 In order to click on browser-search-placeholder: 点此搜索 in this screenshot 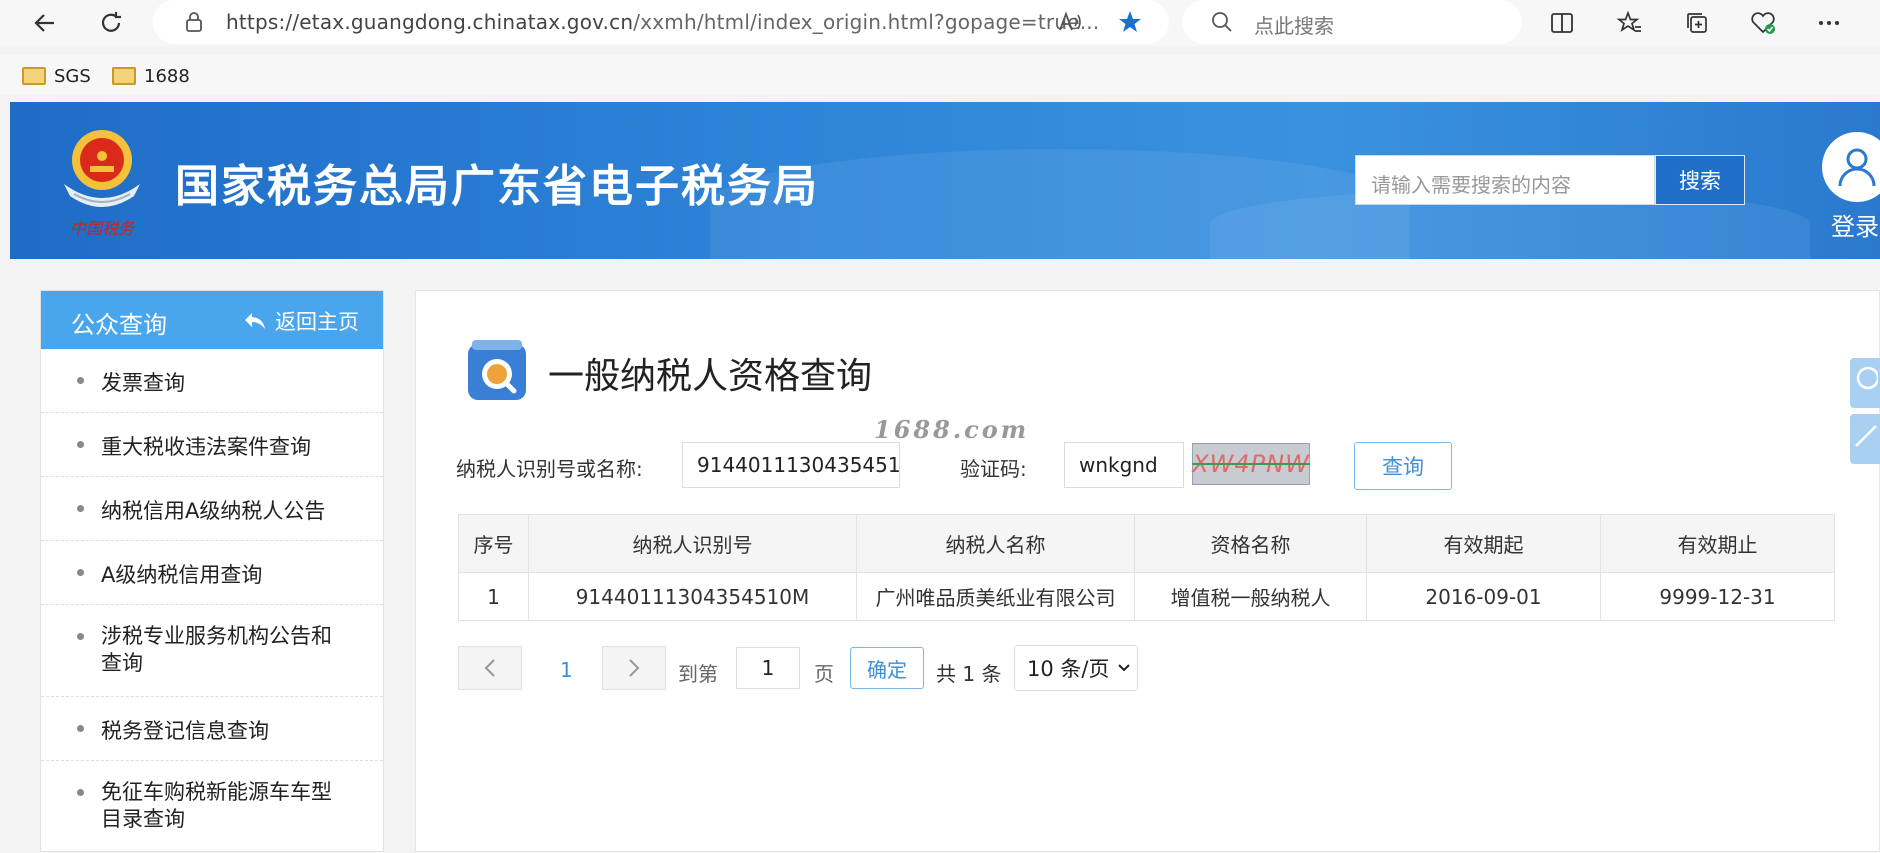, I will do `click(1294, 26)`.